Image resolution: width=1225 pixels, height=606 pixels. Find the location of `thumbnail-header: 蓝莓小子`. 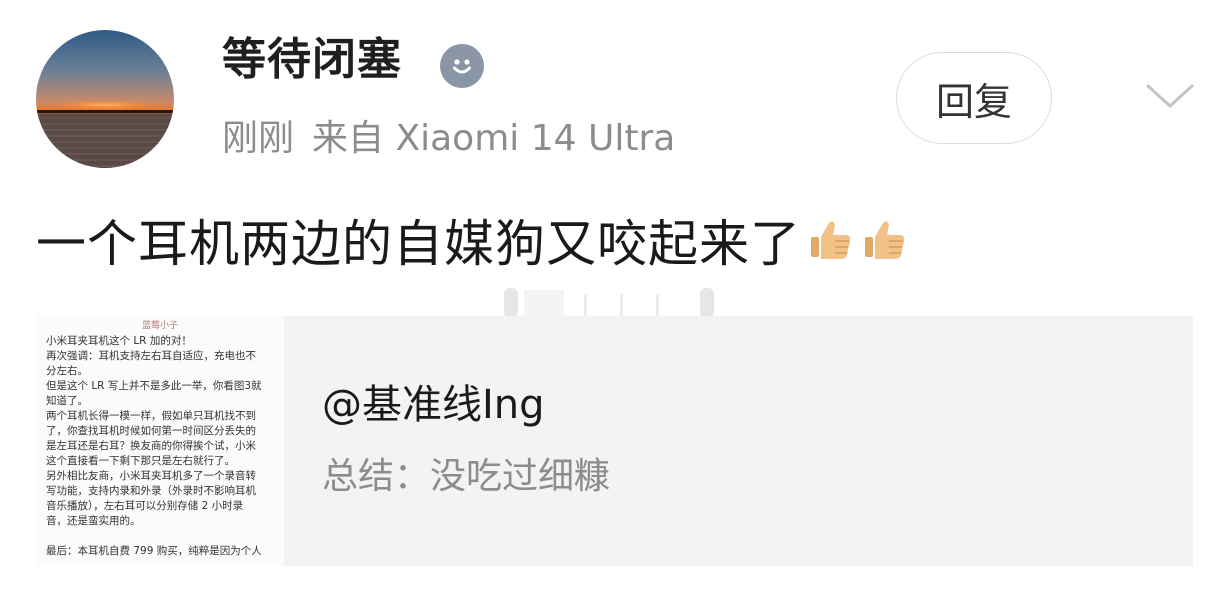

thumbnail-header: 蓝莓小子 is located at coordinates (159, 326).